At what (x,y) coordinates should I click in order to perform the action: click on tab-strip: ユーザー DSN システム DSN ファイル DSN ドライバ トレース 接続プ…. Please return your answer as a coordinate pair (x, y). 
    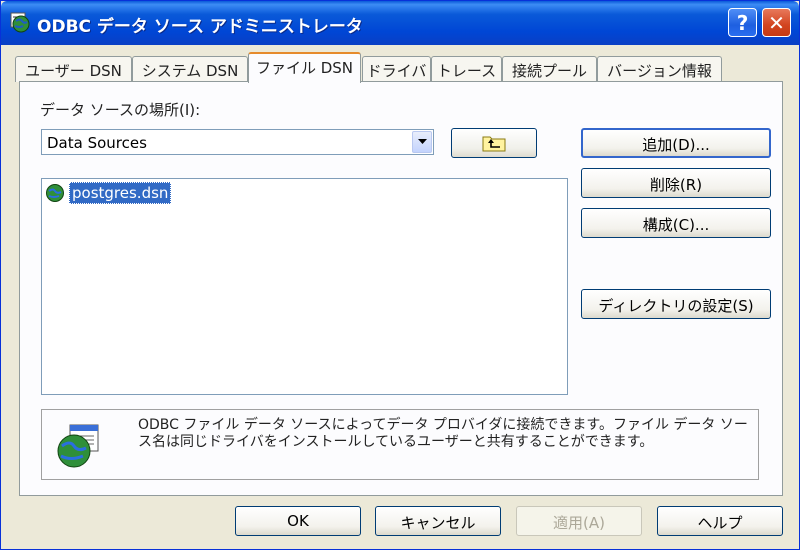
    Looking at the image, I should click on (400, 67).